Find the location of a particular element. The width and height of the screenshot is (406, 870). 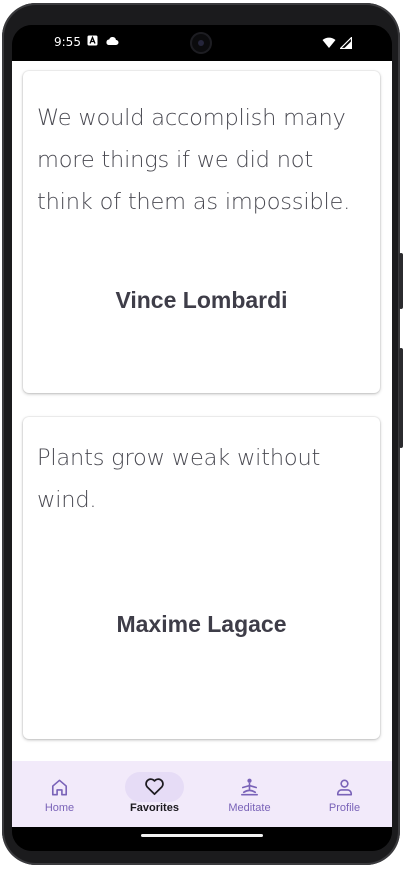

quote-author: Maxime Lagace is located at coordinates (201, 624).